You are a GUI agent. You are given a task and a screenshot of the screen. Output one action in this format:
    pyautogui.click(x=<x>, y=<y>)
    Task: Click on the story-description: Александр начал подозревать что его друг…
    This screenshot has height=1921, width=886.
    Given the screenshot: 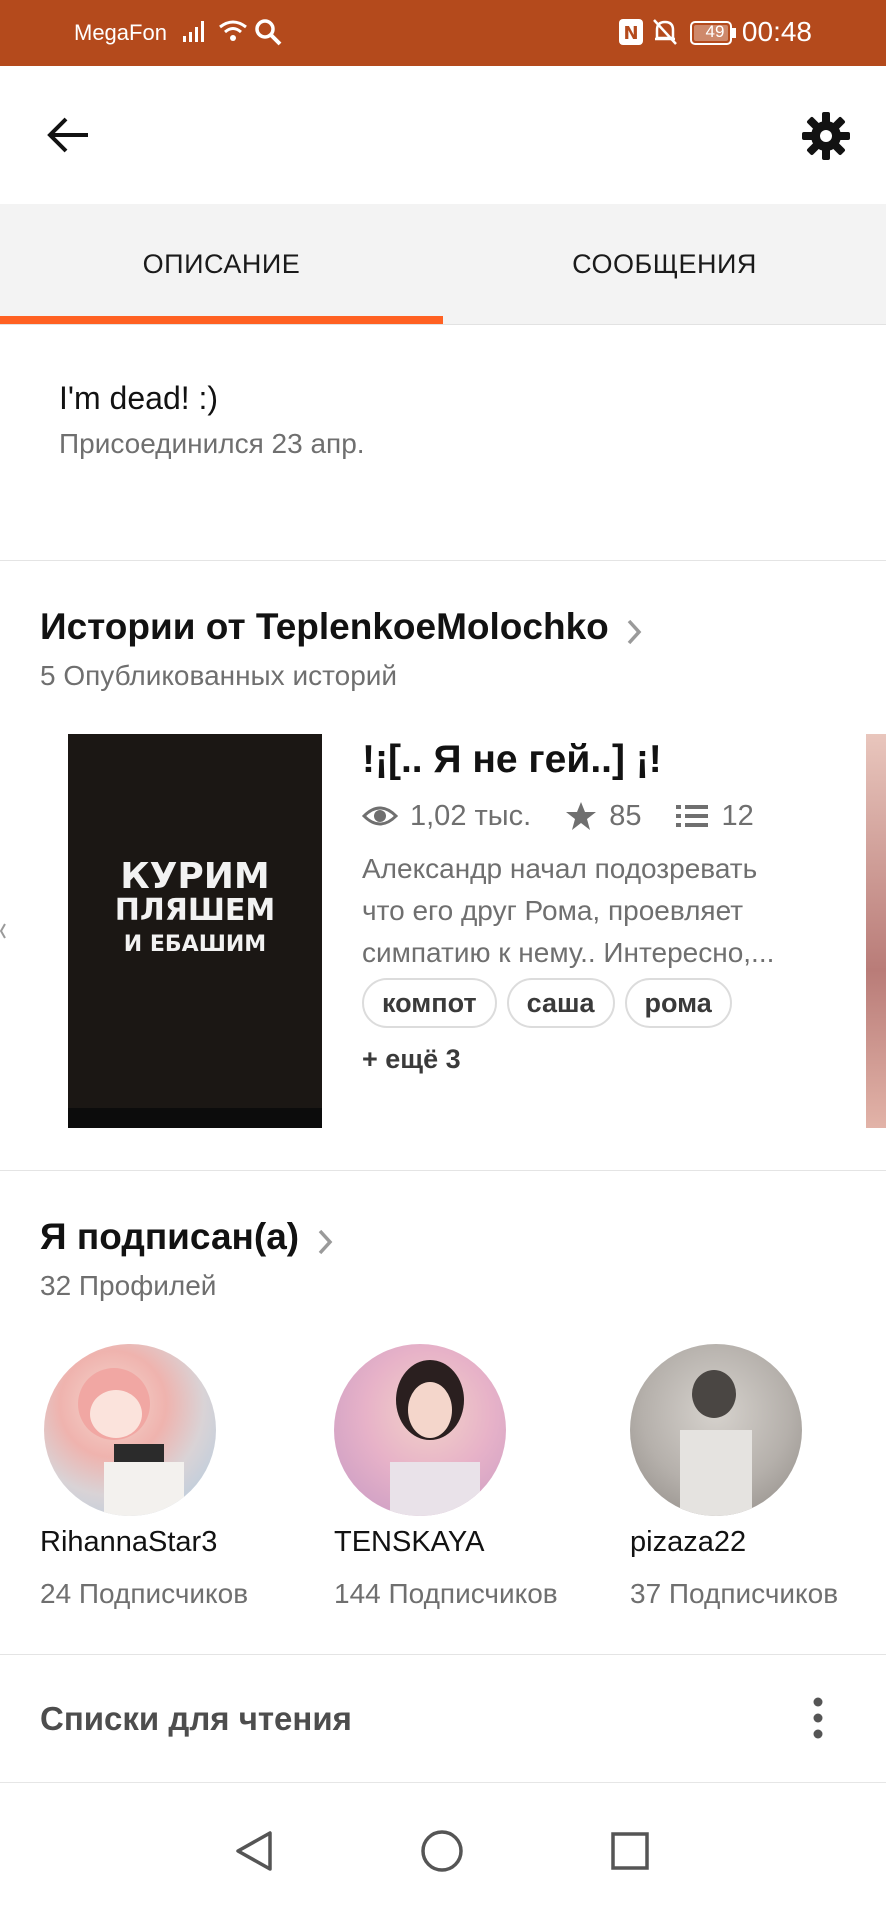 What is the action you would take?
    pyautogui.click(x=568, y=910)
    